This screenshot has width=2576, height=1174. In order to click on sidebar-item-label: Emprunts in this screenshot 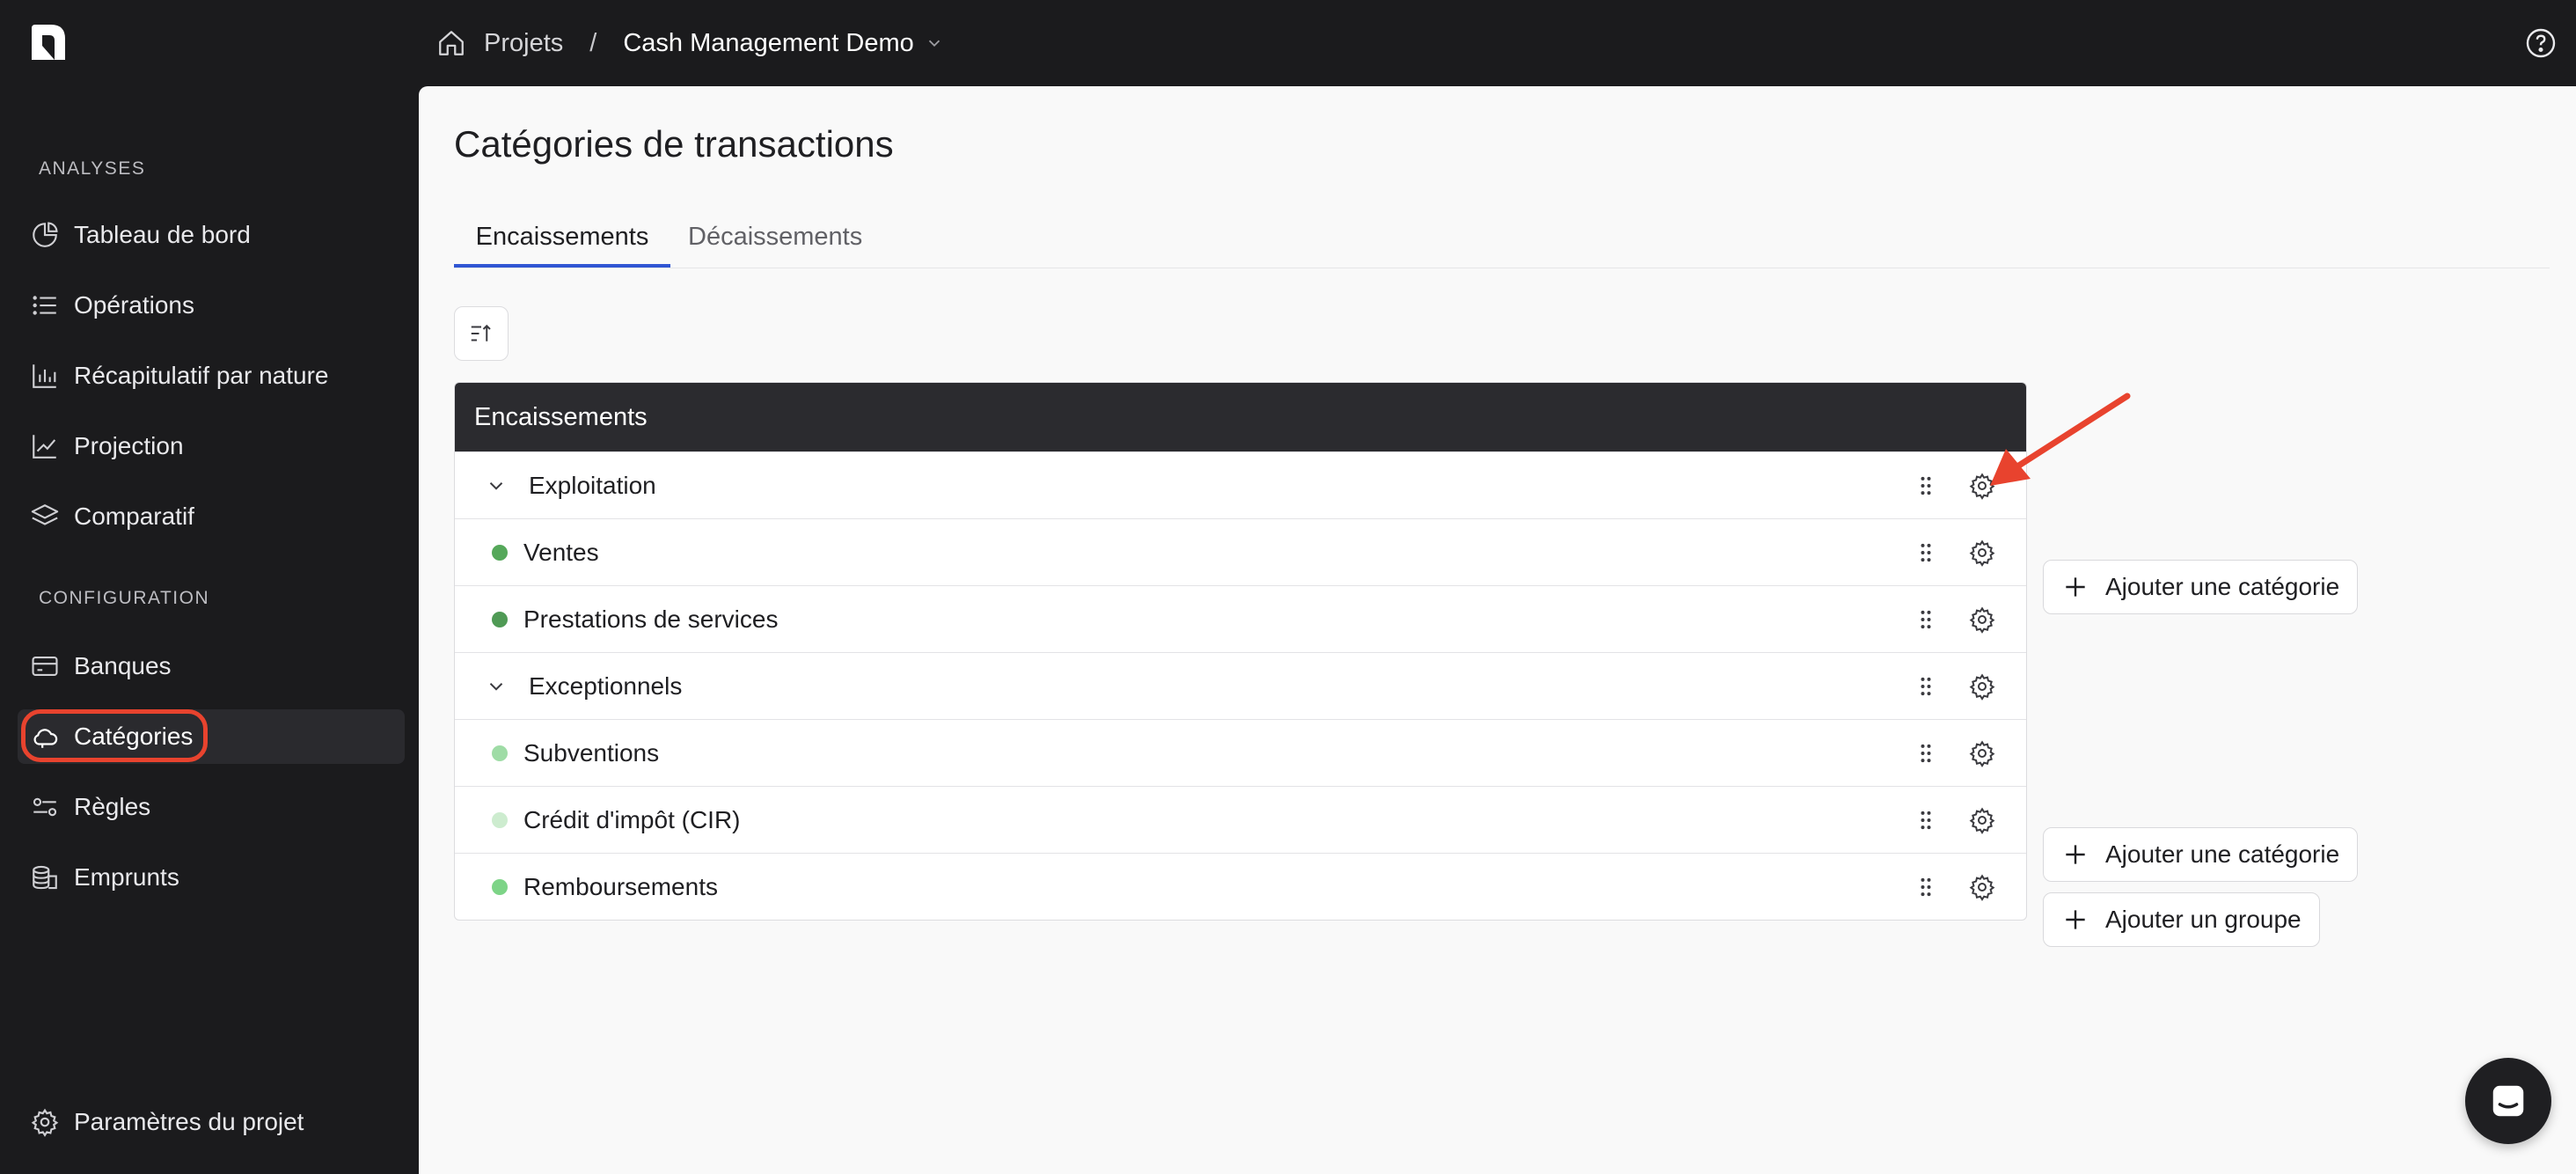, I will do `click(126, 877)`.